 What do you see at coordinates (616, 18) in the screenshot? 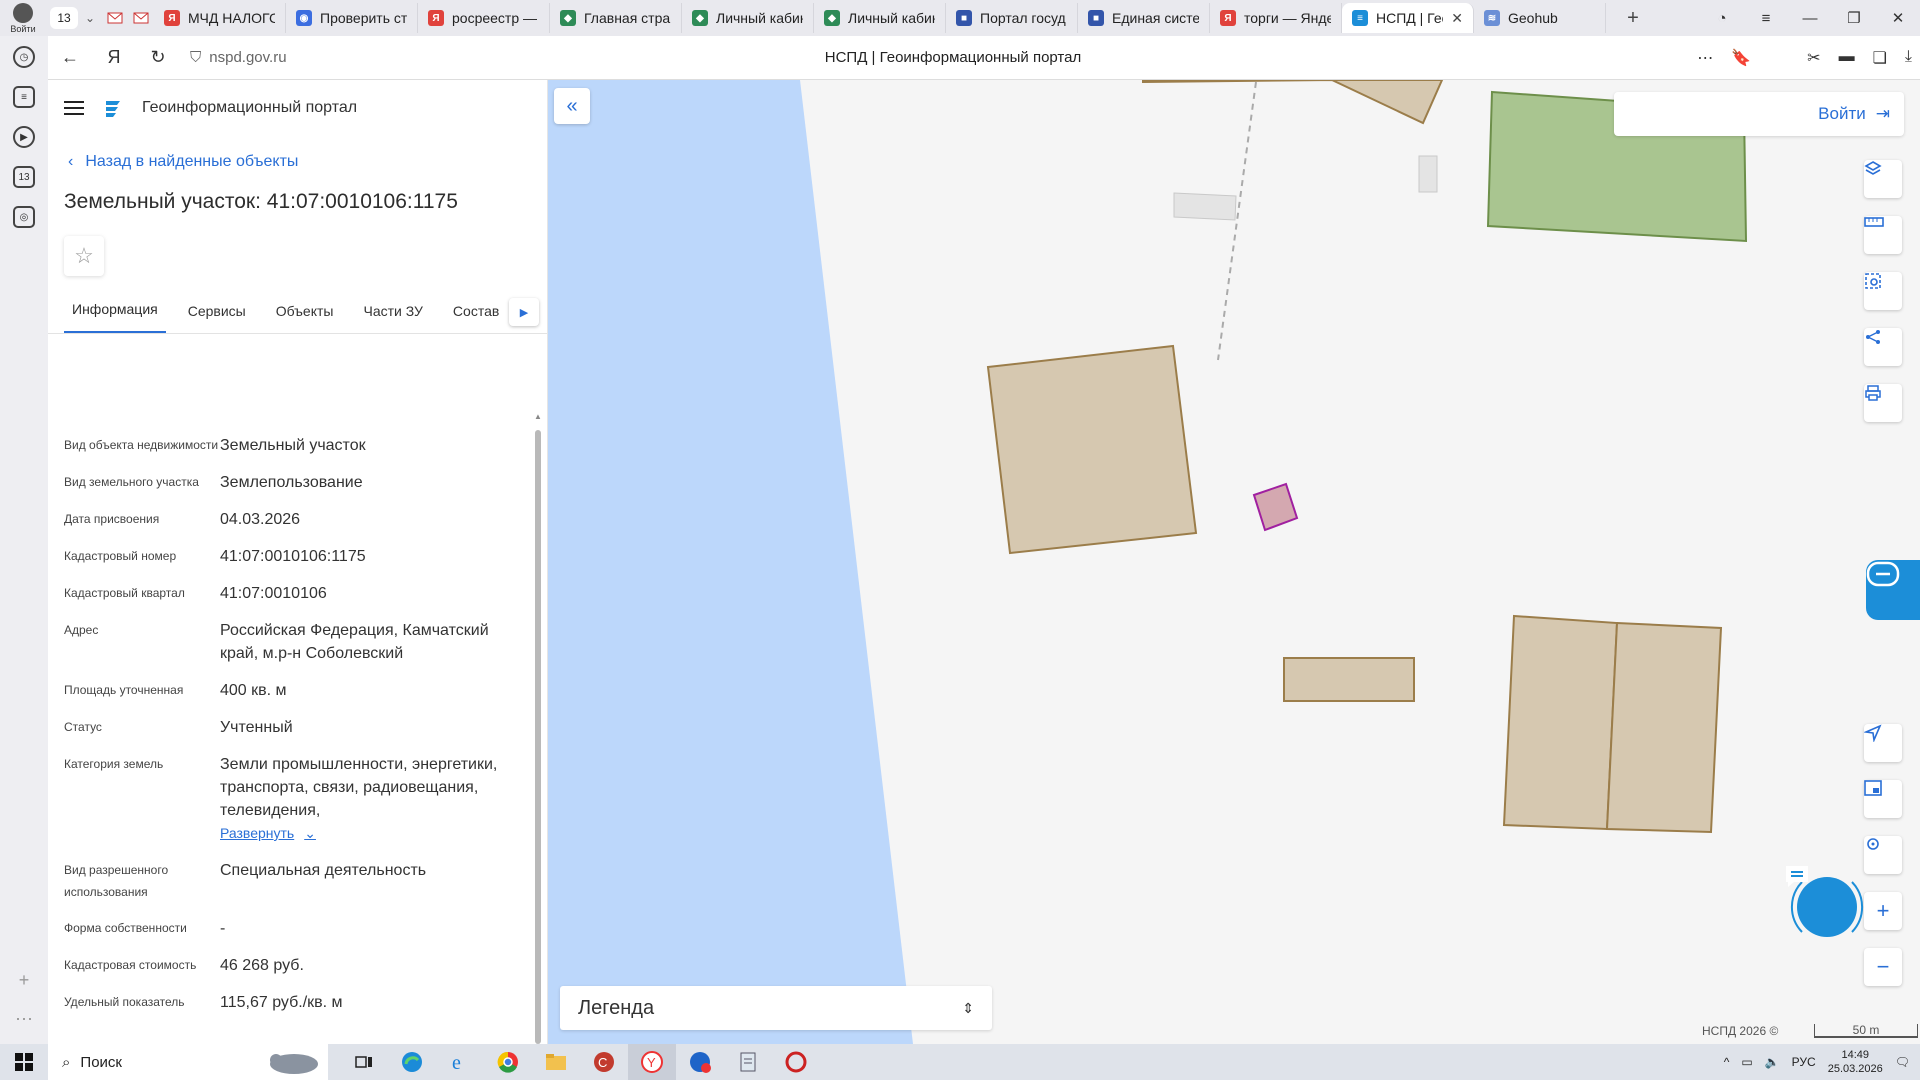
I see `browser-tab: ◆ Главная стран` at bounding box center [616, 18].